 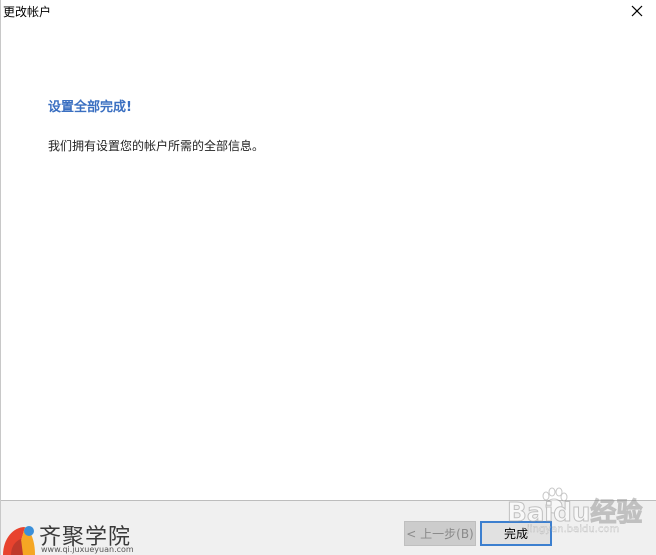 What do you see at coordinates (90, 107) in the screenshot?
I see `setup-complete-heading: 设置全部完成!` at bounding box center [90, 107].